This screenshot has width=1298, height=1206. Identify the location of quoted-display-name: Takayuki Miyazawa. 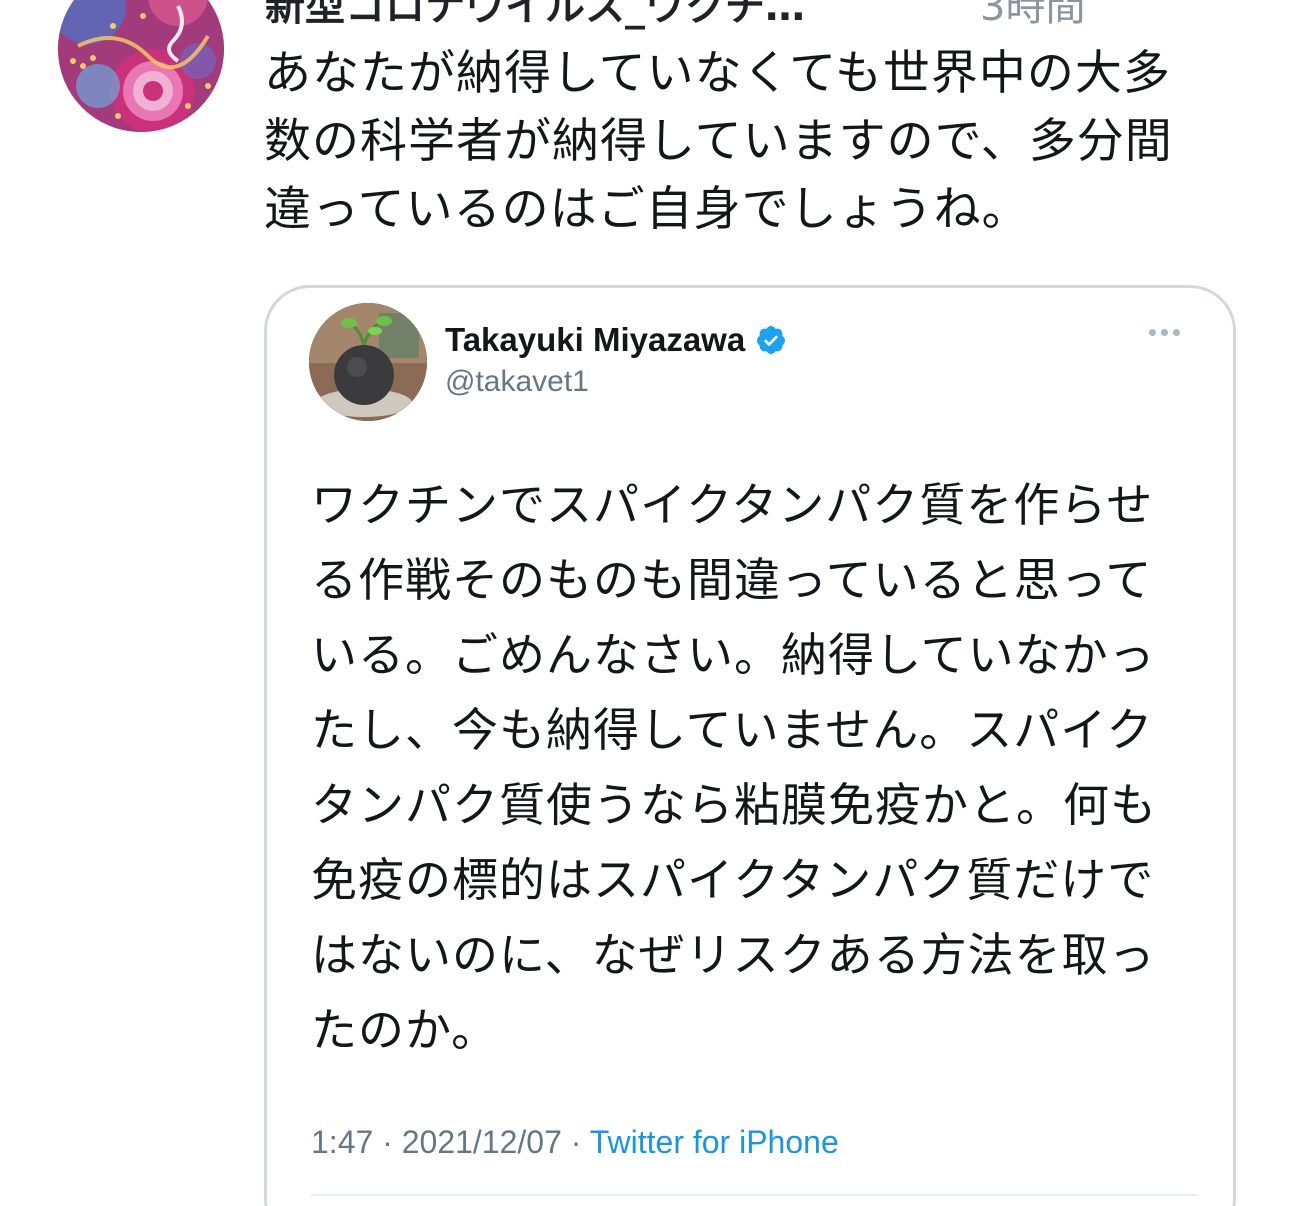
(595, 340).